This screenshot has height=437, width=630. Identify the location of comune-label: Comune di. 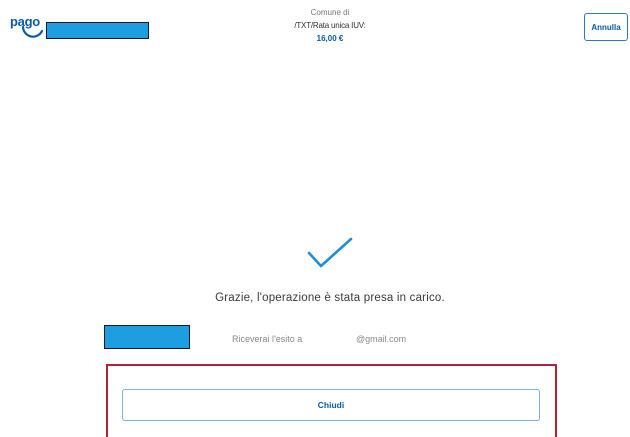
(330, 12).